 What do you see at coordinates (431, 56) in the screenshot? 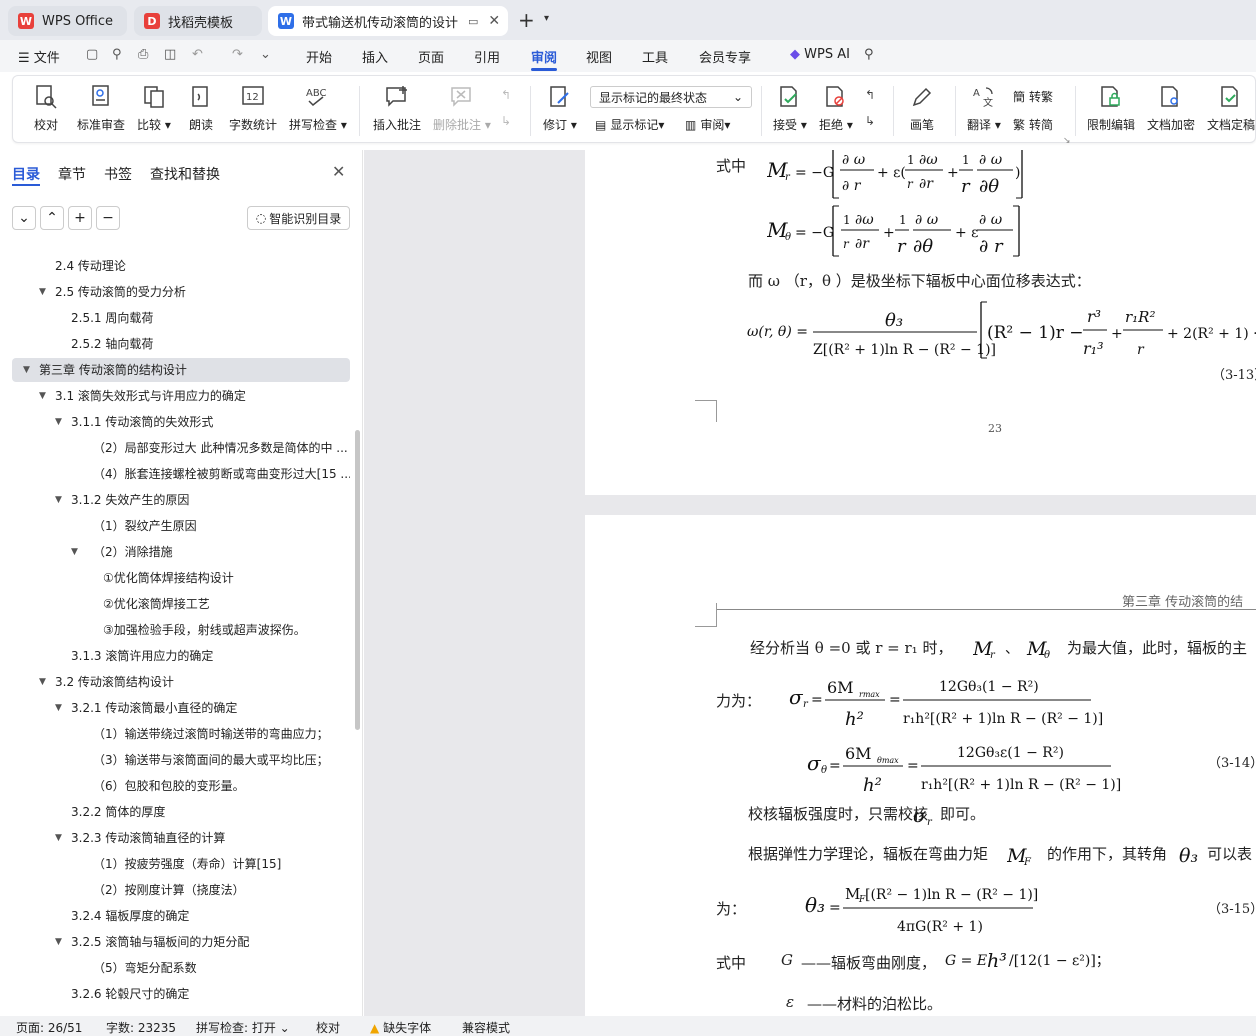
I see `menu-page: 页面` at bounding box center [431, 56].